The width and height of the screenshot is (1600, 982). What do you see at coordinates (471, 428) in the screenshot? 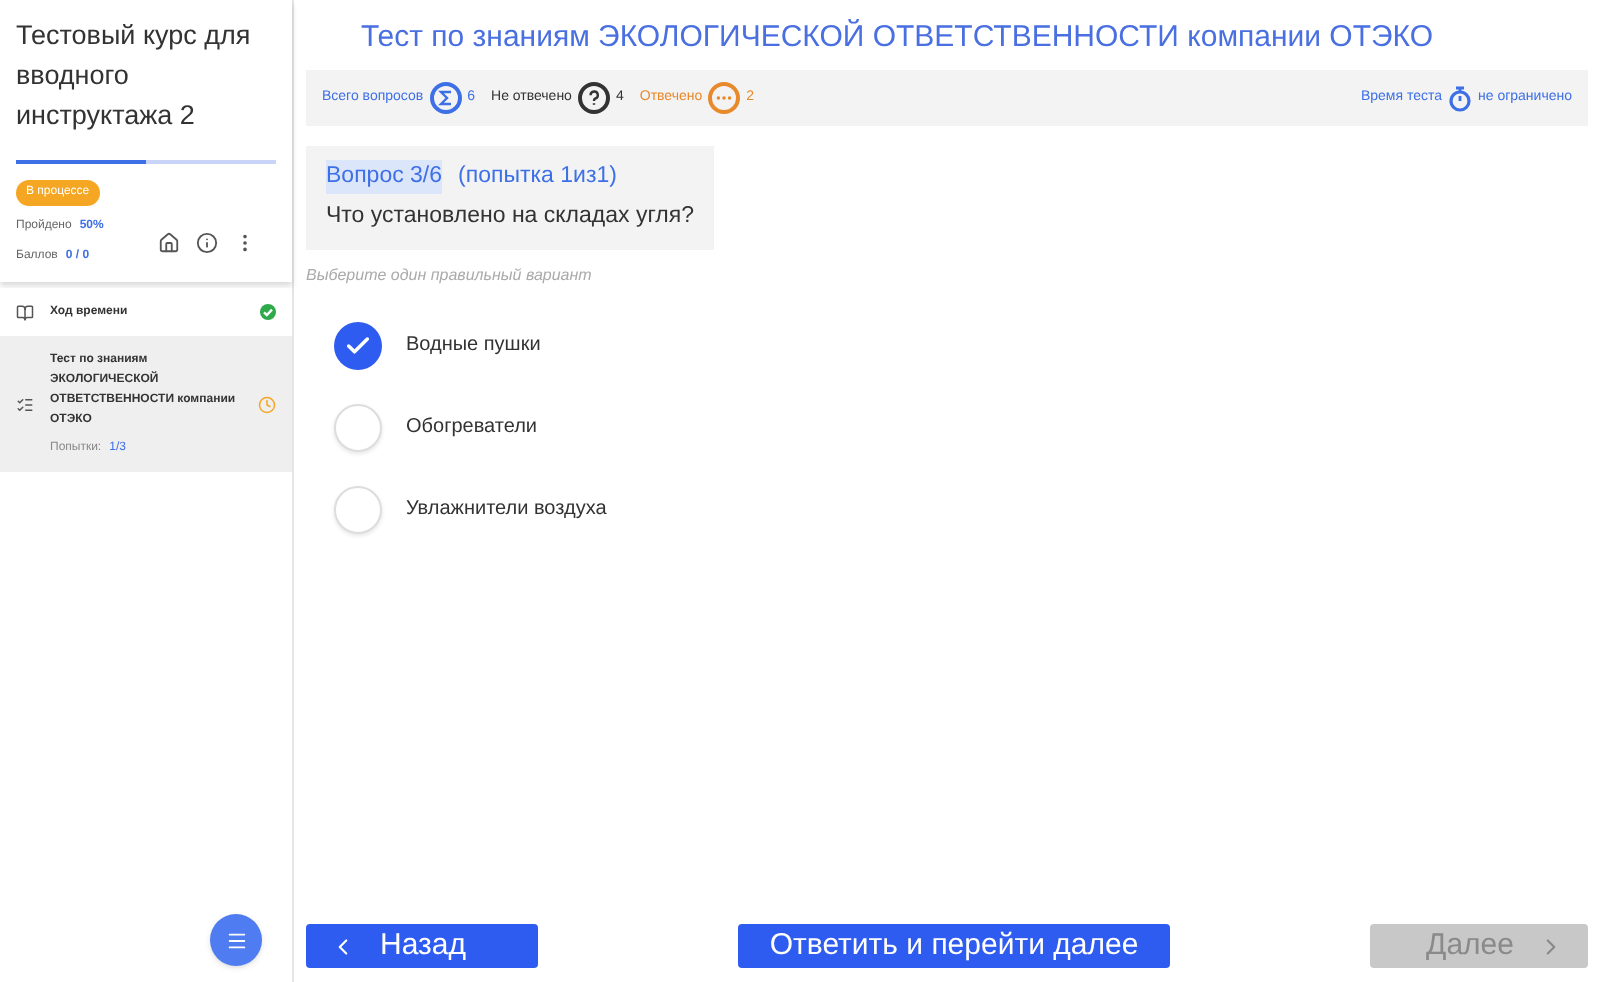
I see `answer-label: Обогреватели` at bounding box center [471, 428].